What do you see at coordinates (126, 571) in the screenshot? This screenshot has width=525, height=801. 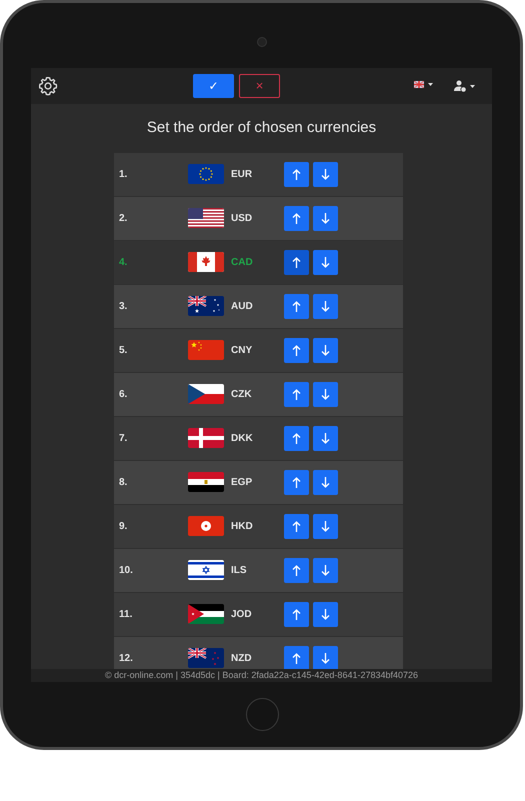 I see `row-number: 10.` at bounding box center [126, 571].